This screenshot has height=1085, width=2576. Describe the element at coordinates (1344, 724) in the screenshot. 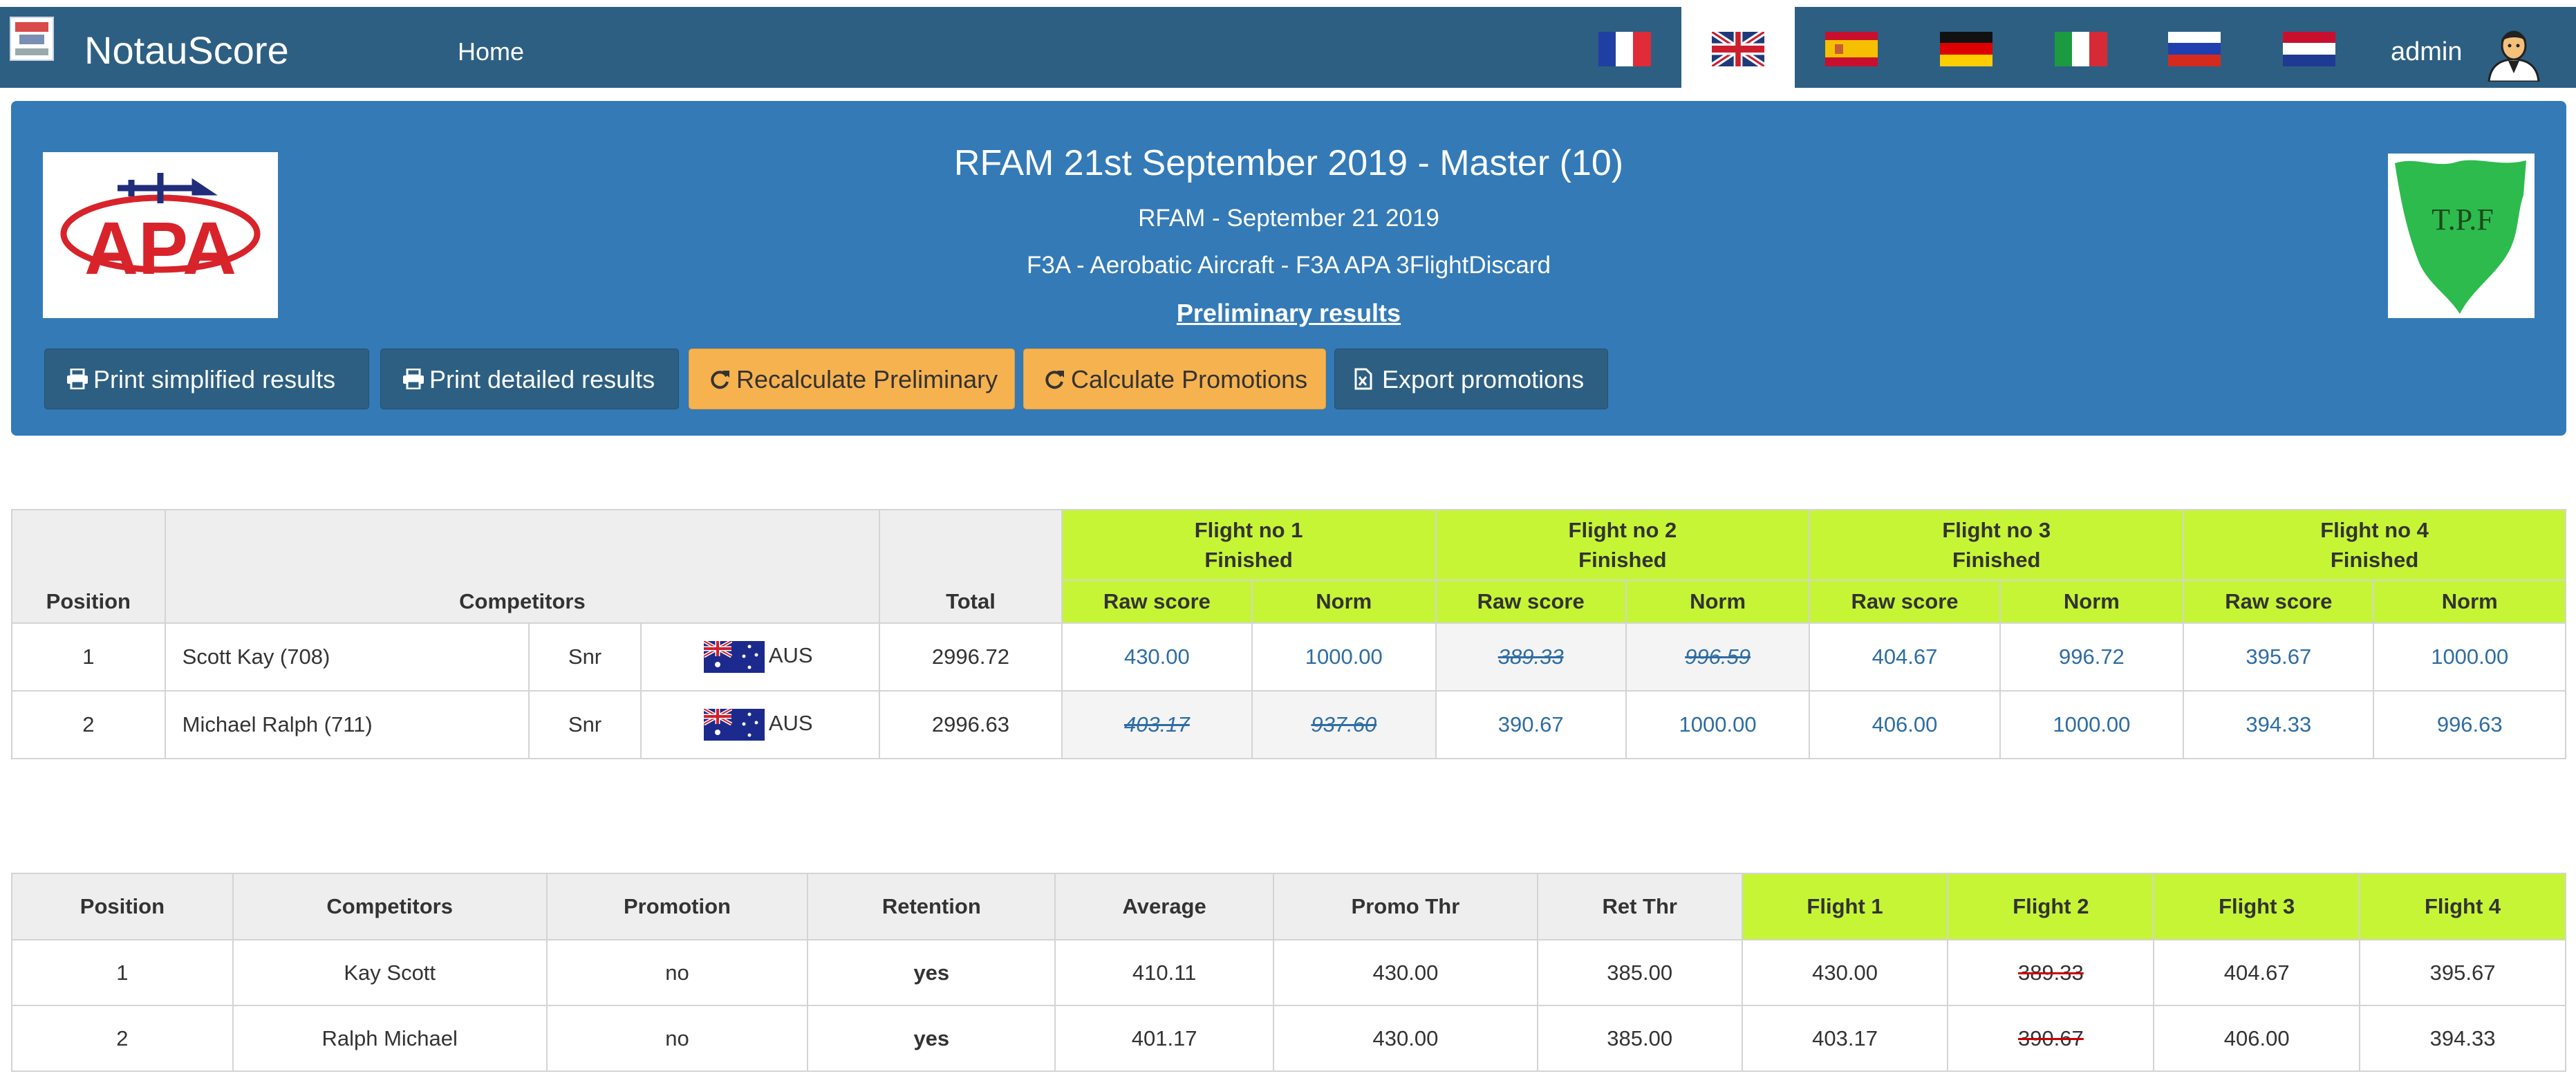

I see `discarded-norm-cell: 937.60` at that location.